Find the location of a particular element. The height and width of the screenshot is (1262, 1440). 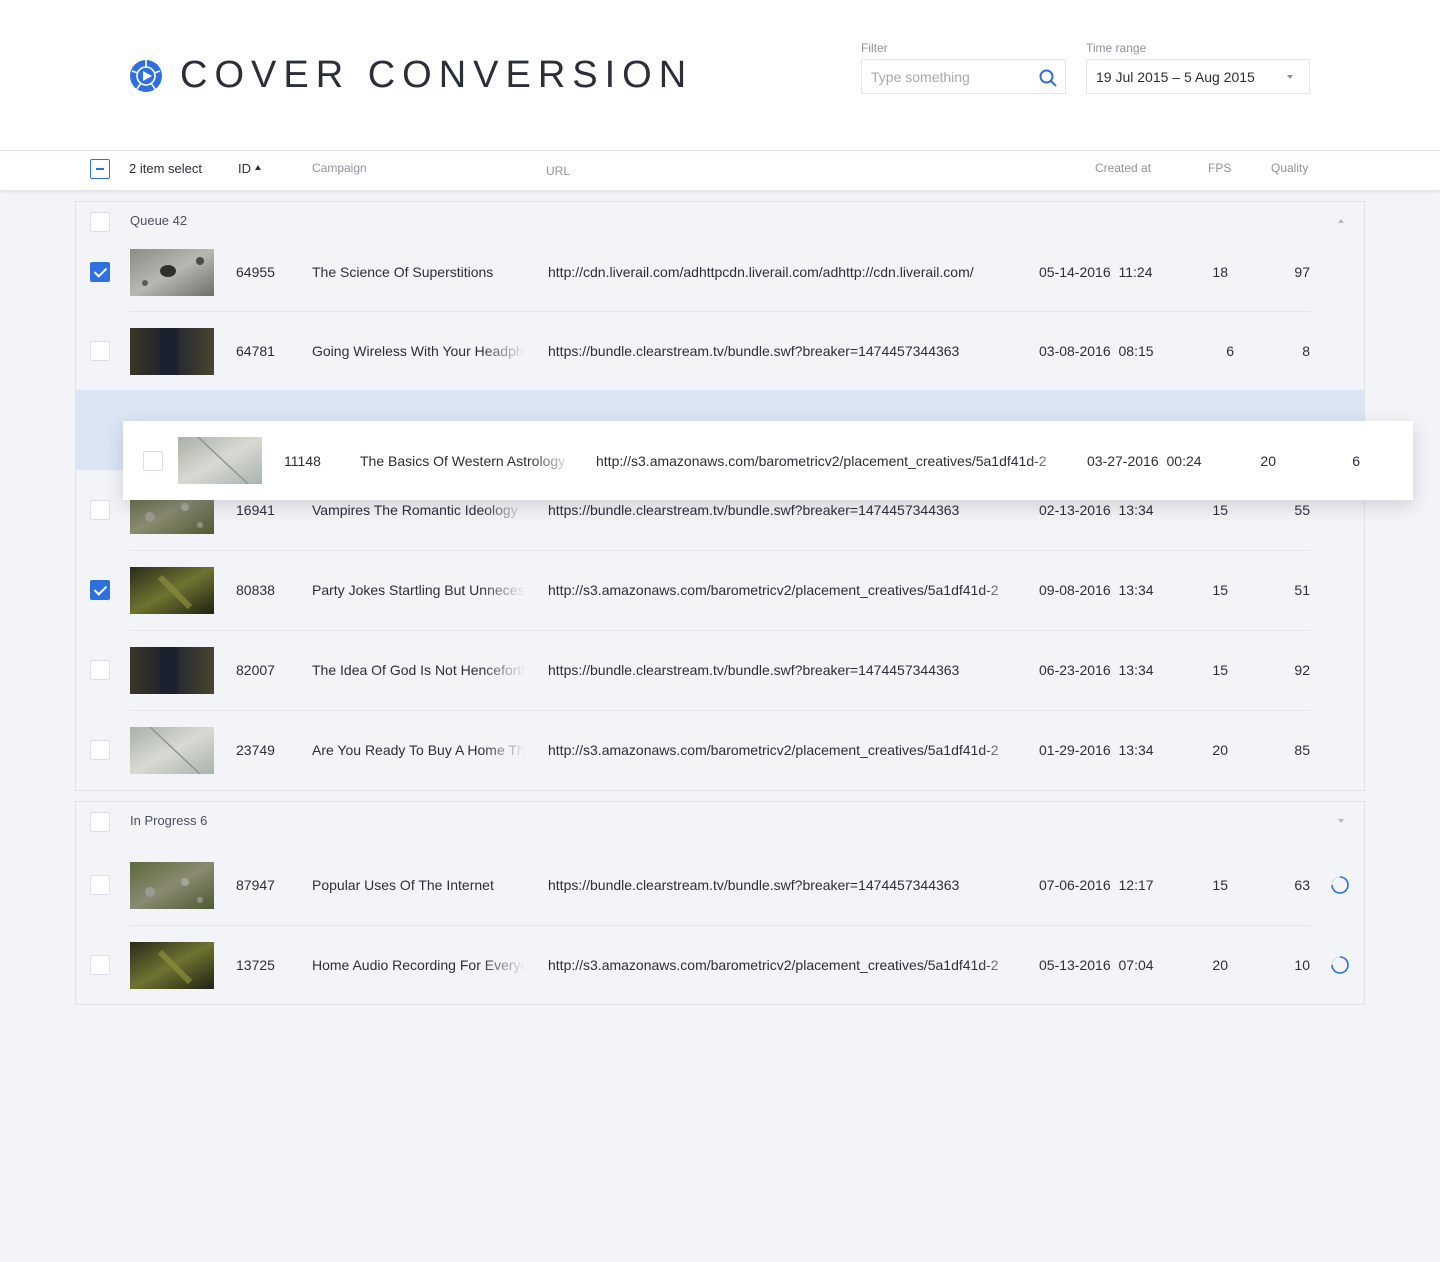

cell-fps: 18 is located at coordinates (1220, 272).